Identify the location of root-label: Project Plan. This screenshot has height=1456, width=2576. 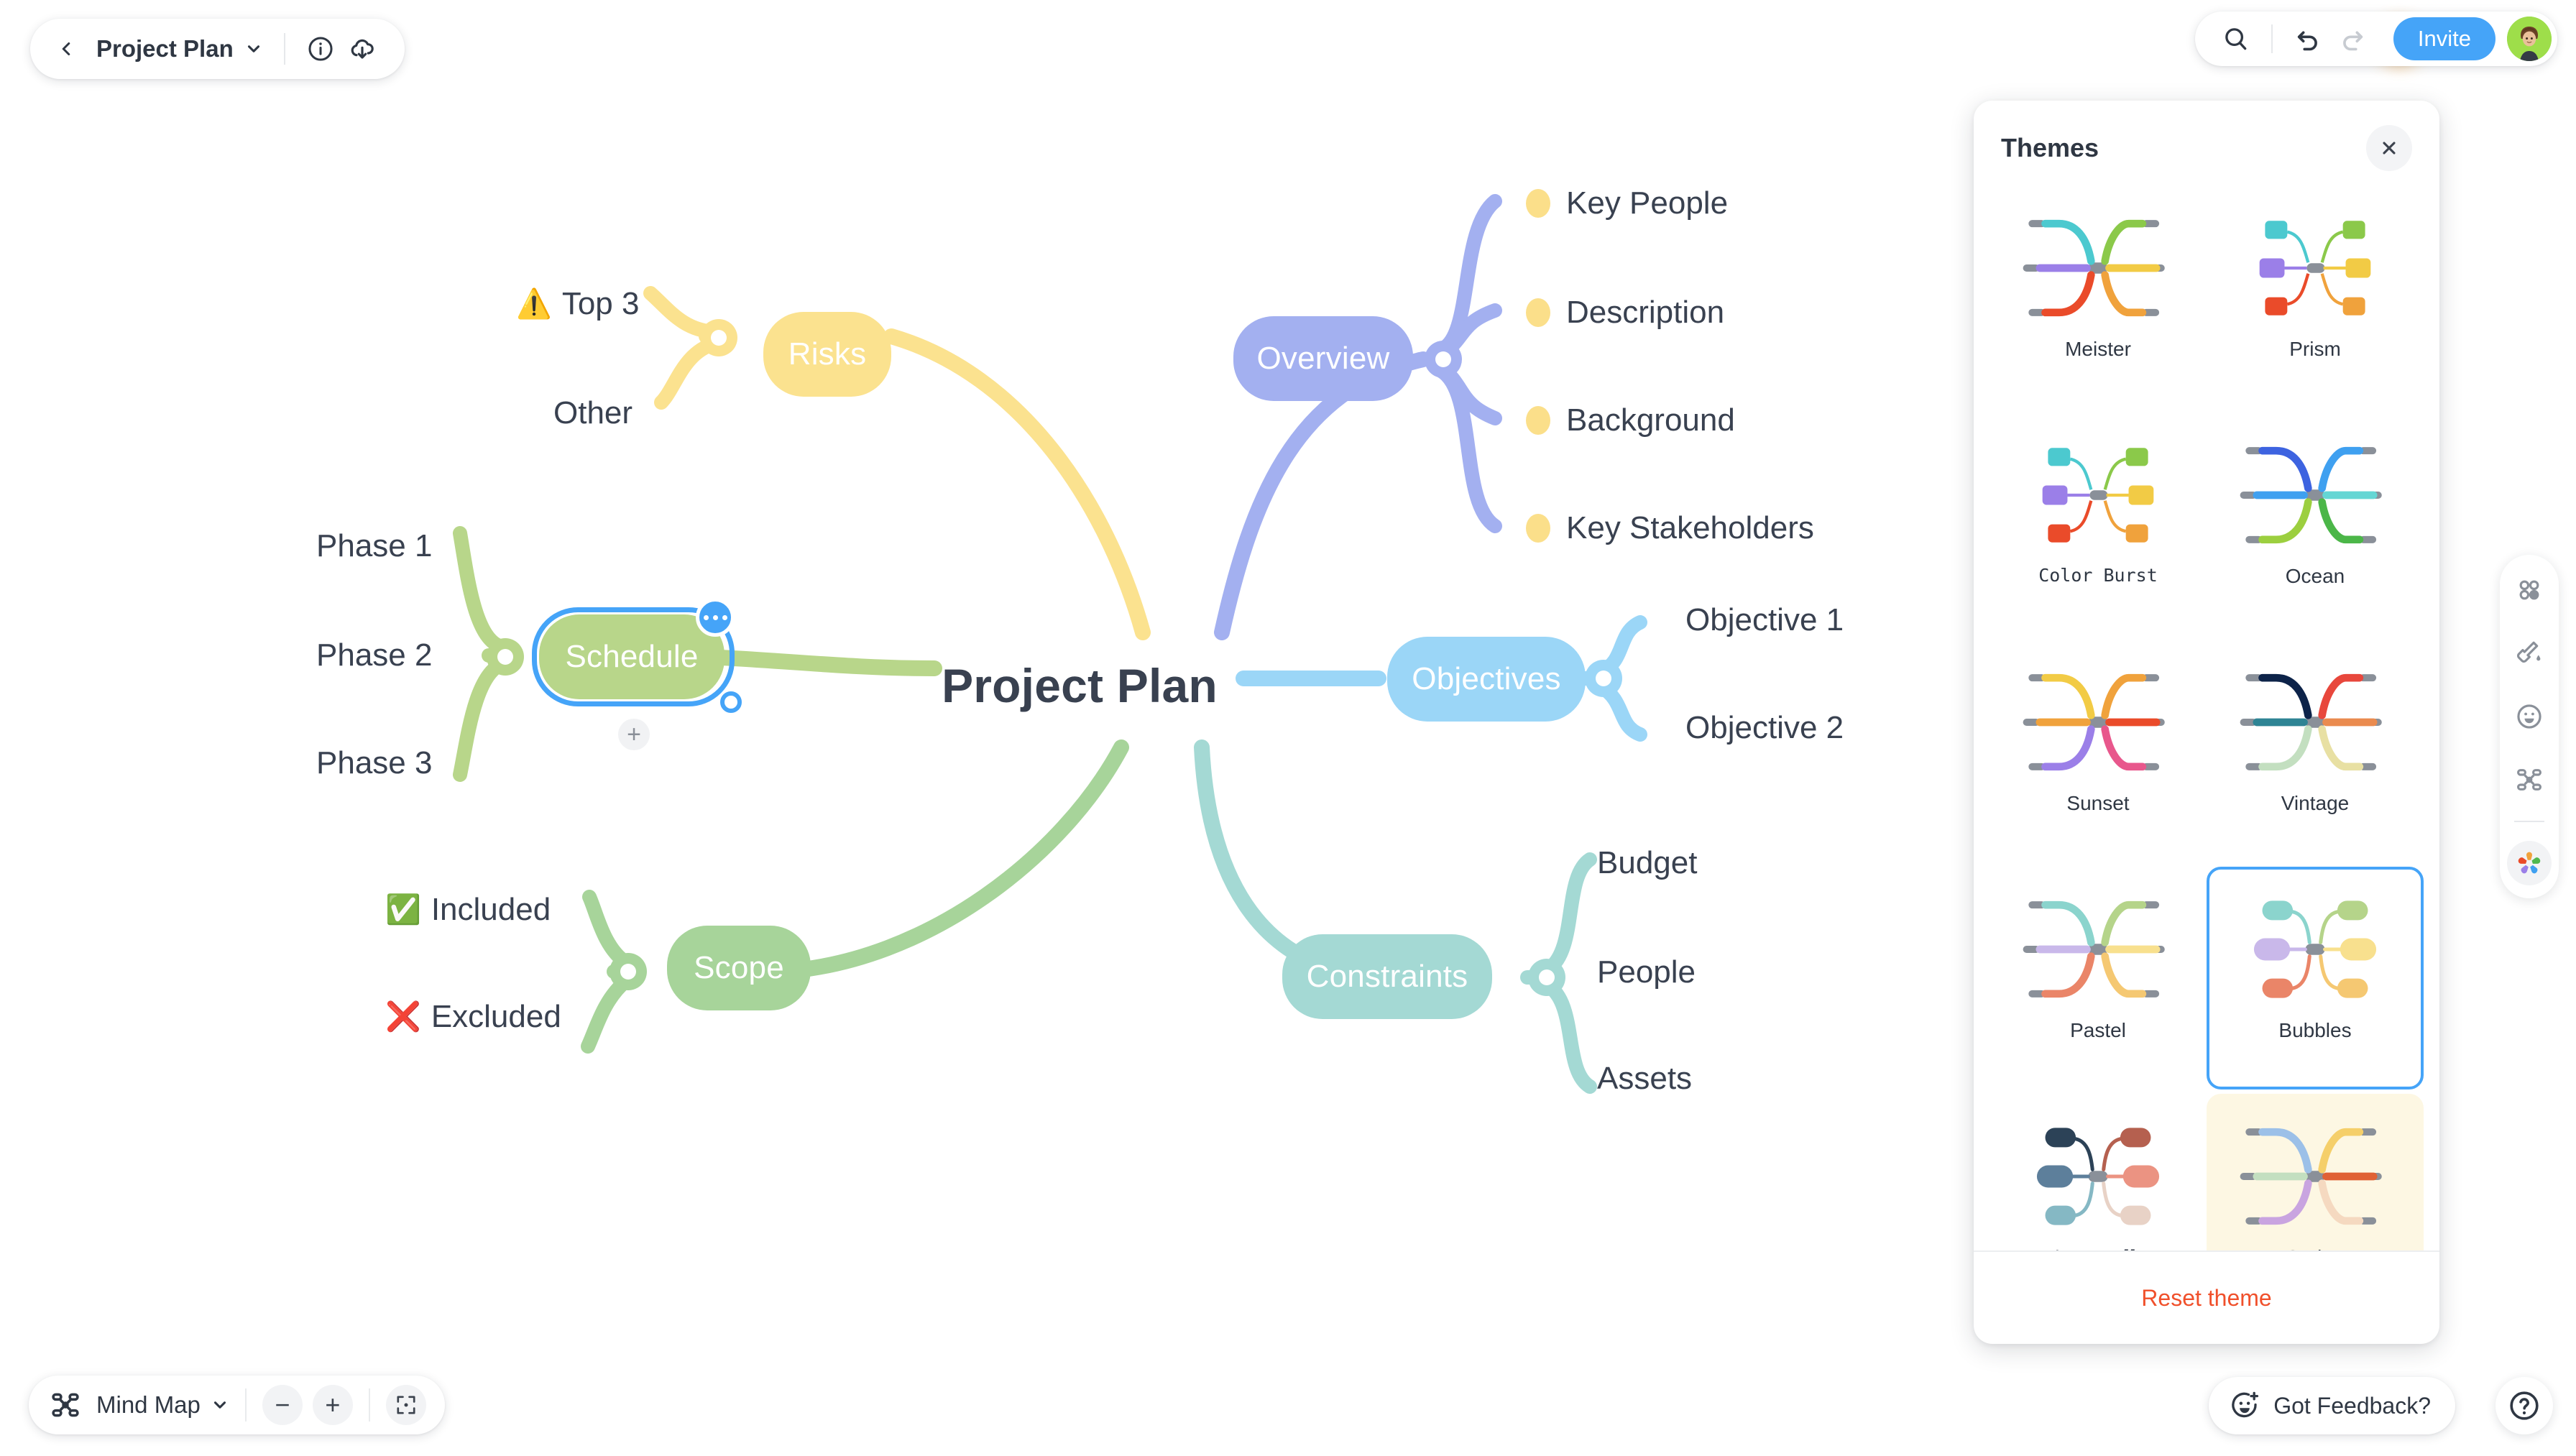
(1080, 685).